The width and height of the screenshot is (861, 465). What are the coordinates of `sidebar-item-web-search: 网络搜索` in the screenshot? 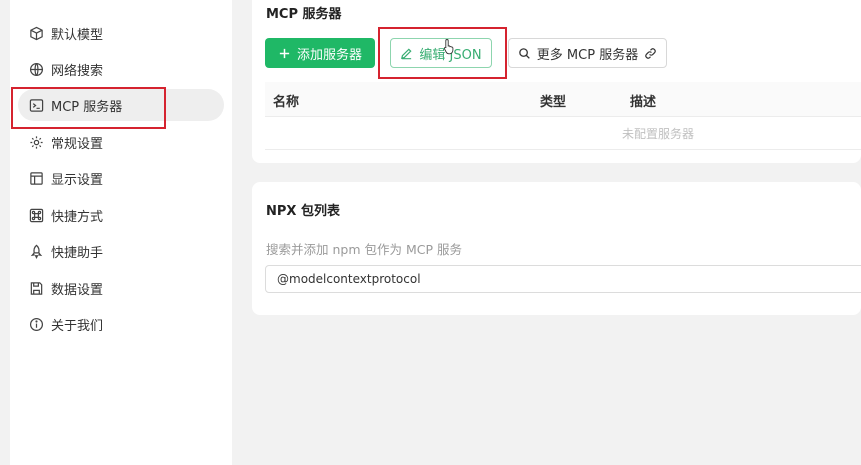 It's located at (121, 69).